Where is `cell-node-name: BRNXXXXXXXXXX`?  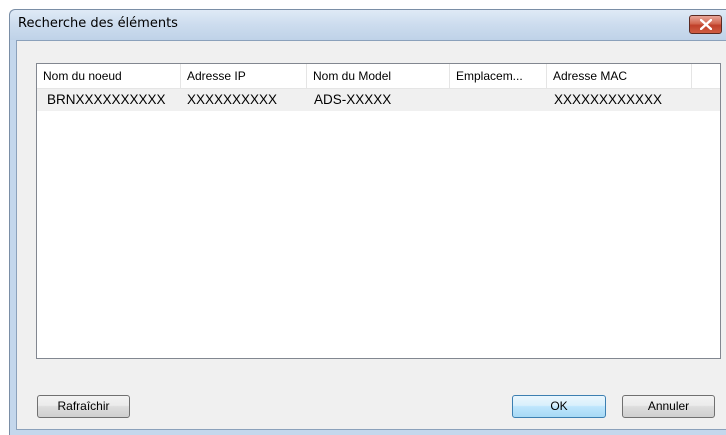 cell-node-name: BRNXXXXXXXXXX is located at coordinates (106, 99).